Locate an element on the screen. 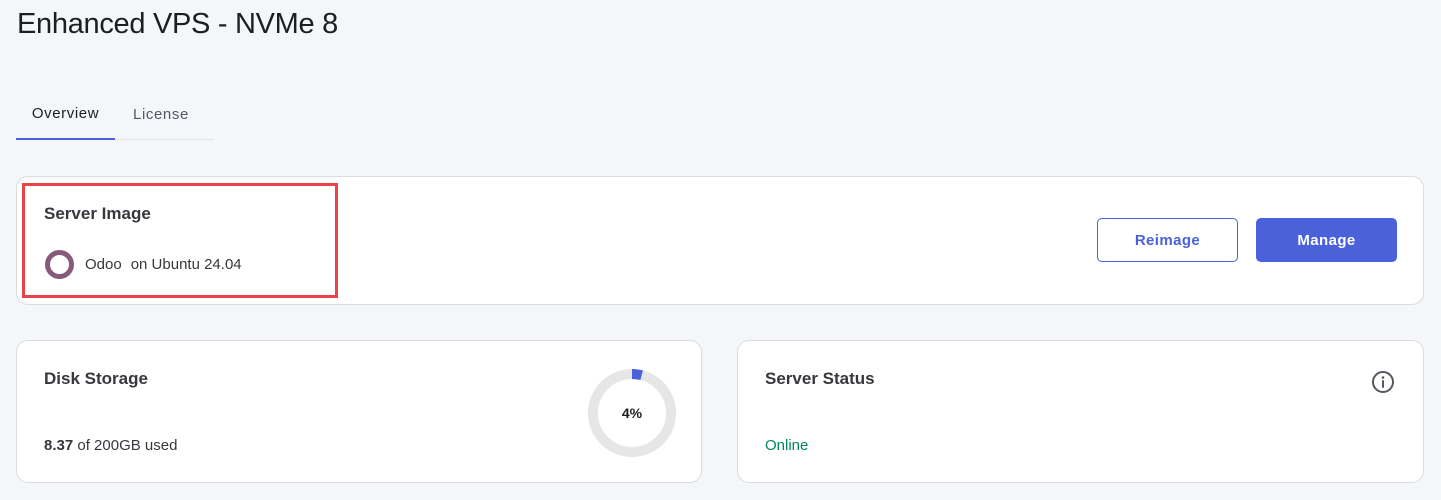  page-title: Enhanced VPS - NVMe 8 is located at coordinates (177, 24).